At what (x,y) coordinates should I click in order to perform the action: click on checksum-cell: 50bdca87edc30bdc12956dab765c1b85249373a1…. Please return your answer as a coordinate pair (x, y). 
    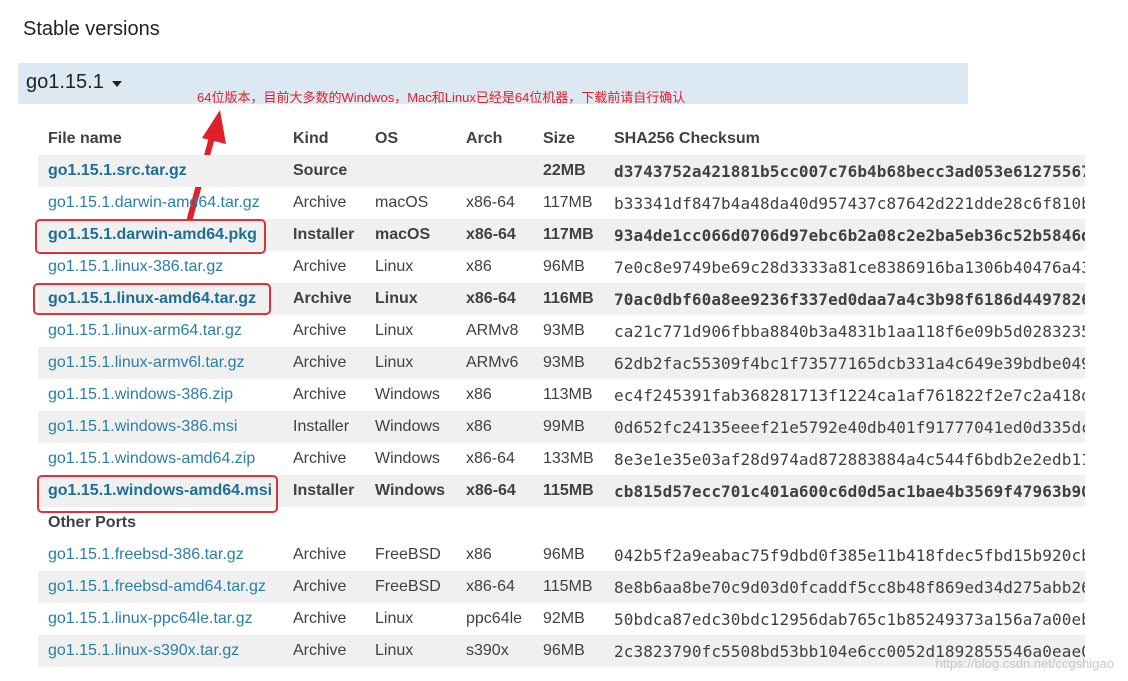
    Looking at the image, I should click on (849, 619).